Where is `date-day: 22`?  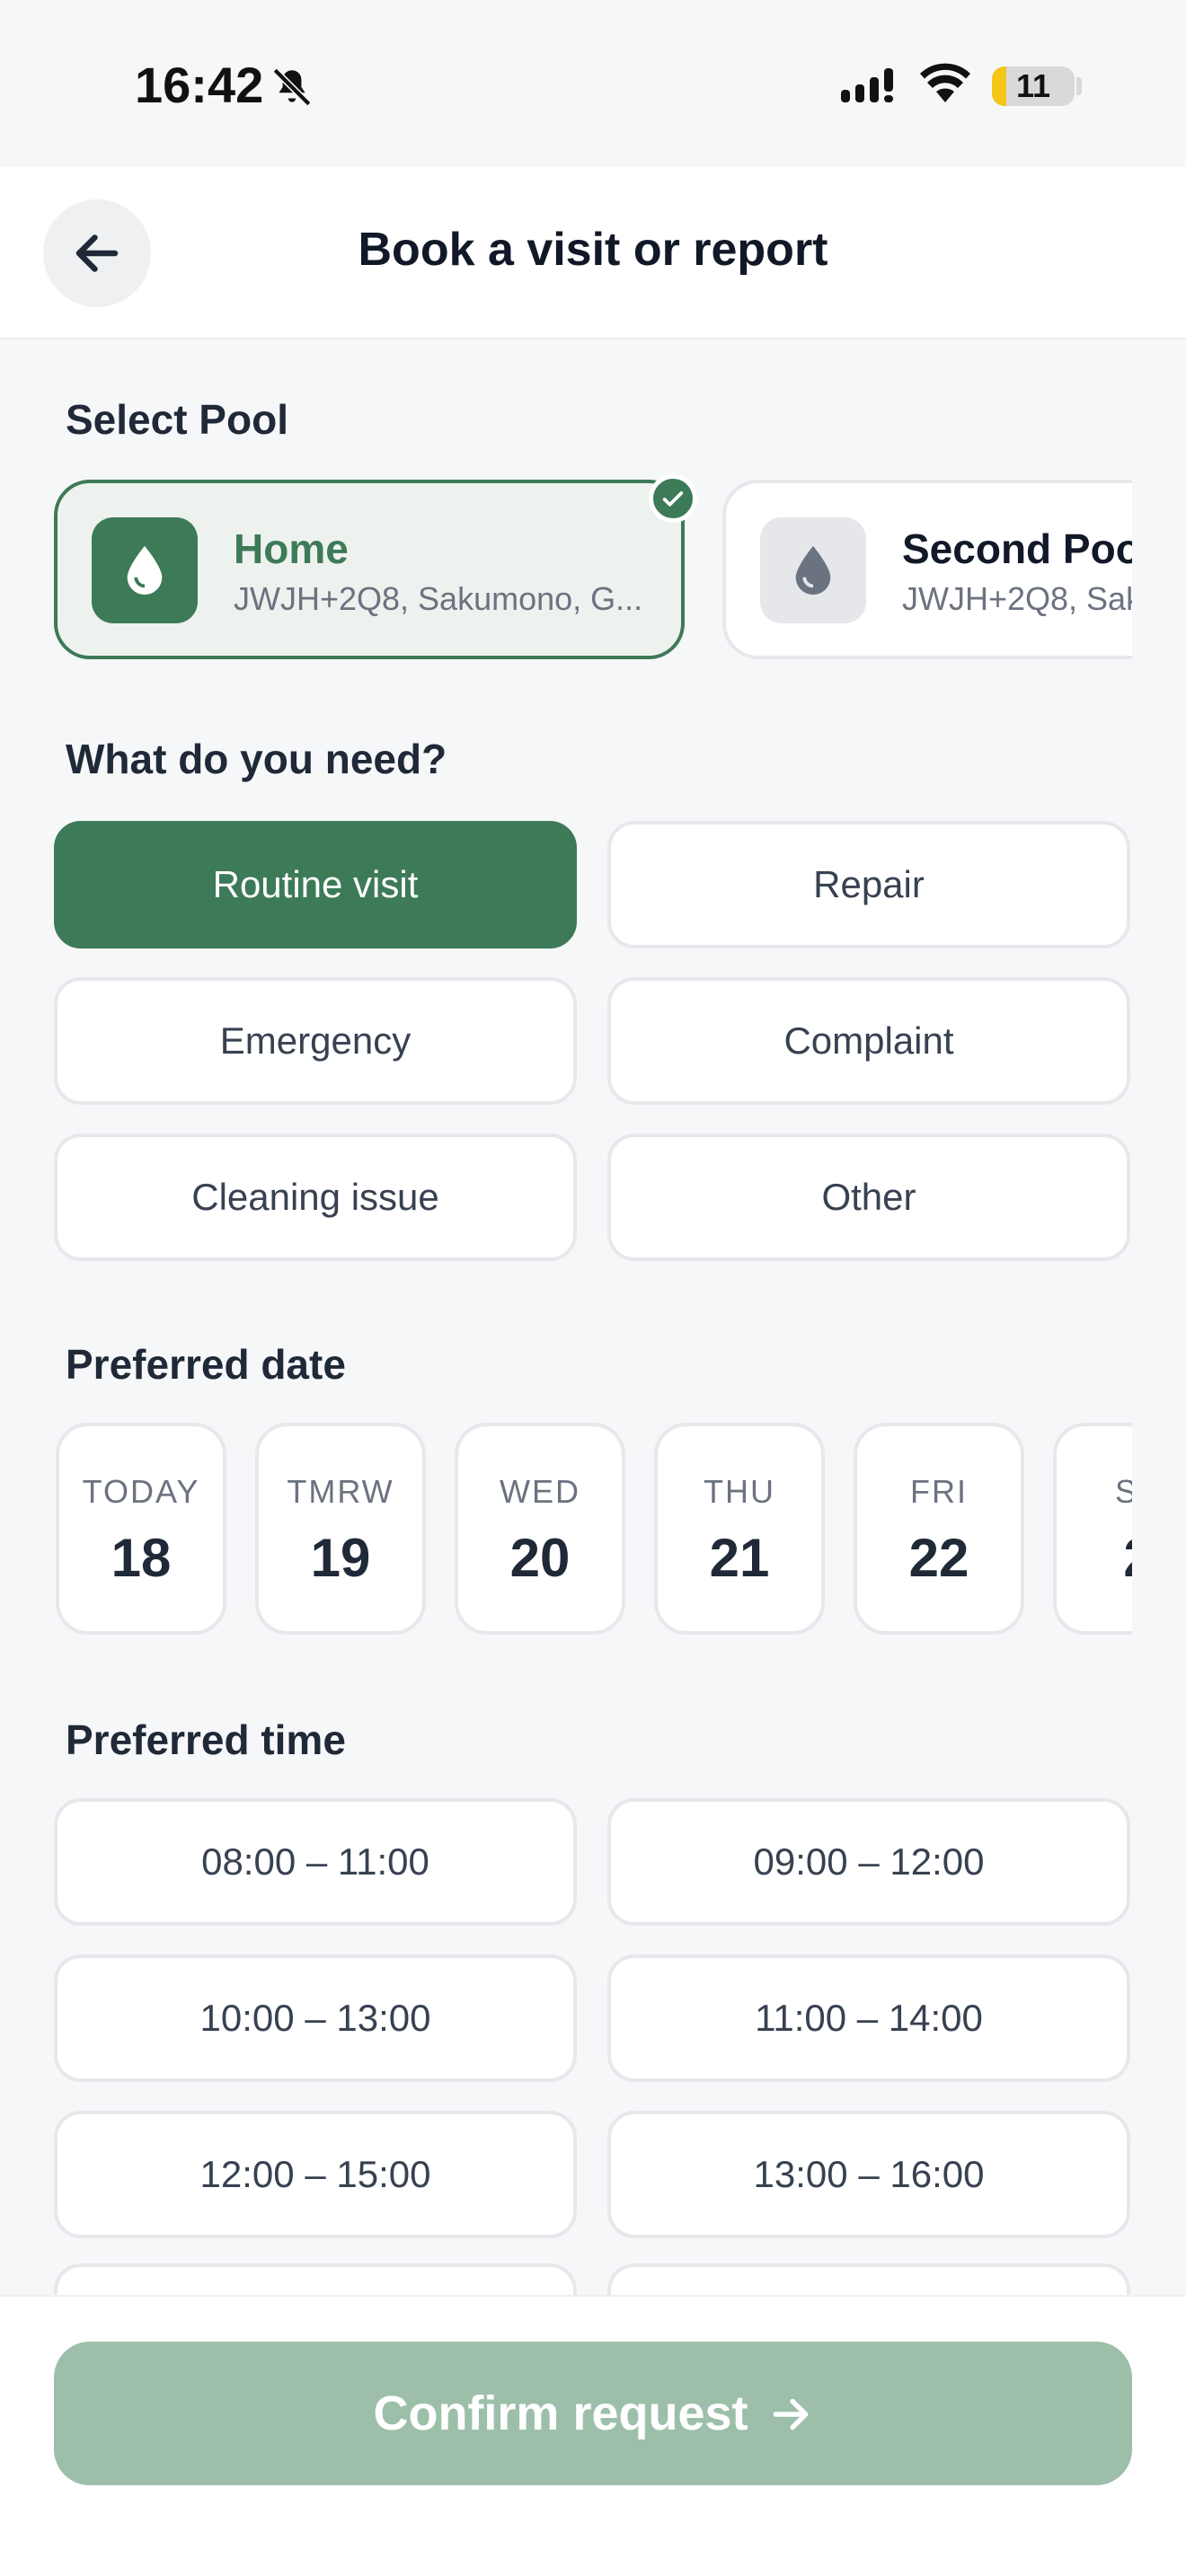 date-day: 22 is located at coordinates (938, 1558).